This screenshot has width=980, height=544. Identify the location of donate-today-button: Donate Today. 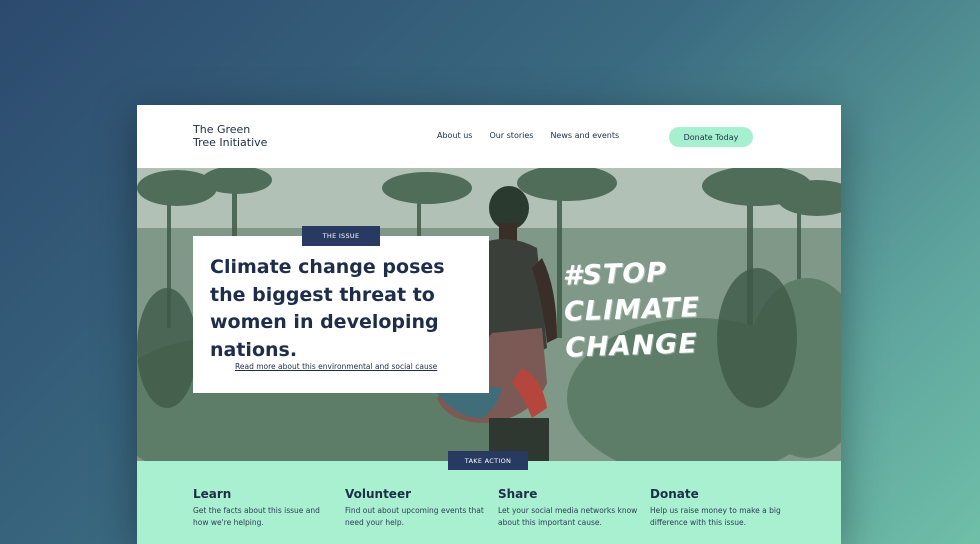
(711, 137).